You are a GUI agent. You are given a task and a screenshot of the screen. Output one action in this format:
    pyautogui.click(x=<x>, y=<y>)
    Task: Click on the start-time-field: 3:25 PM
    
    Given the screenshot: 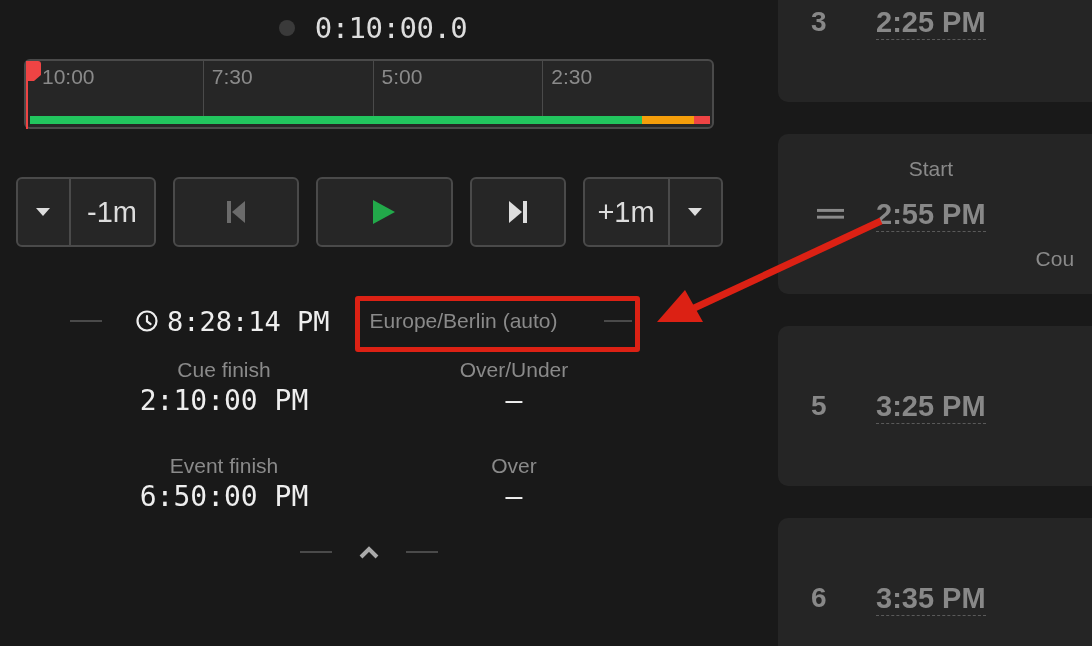 What is the action you would take?
    pyautogui.click(x=931, y=406)
    